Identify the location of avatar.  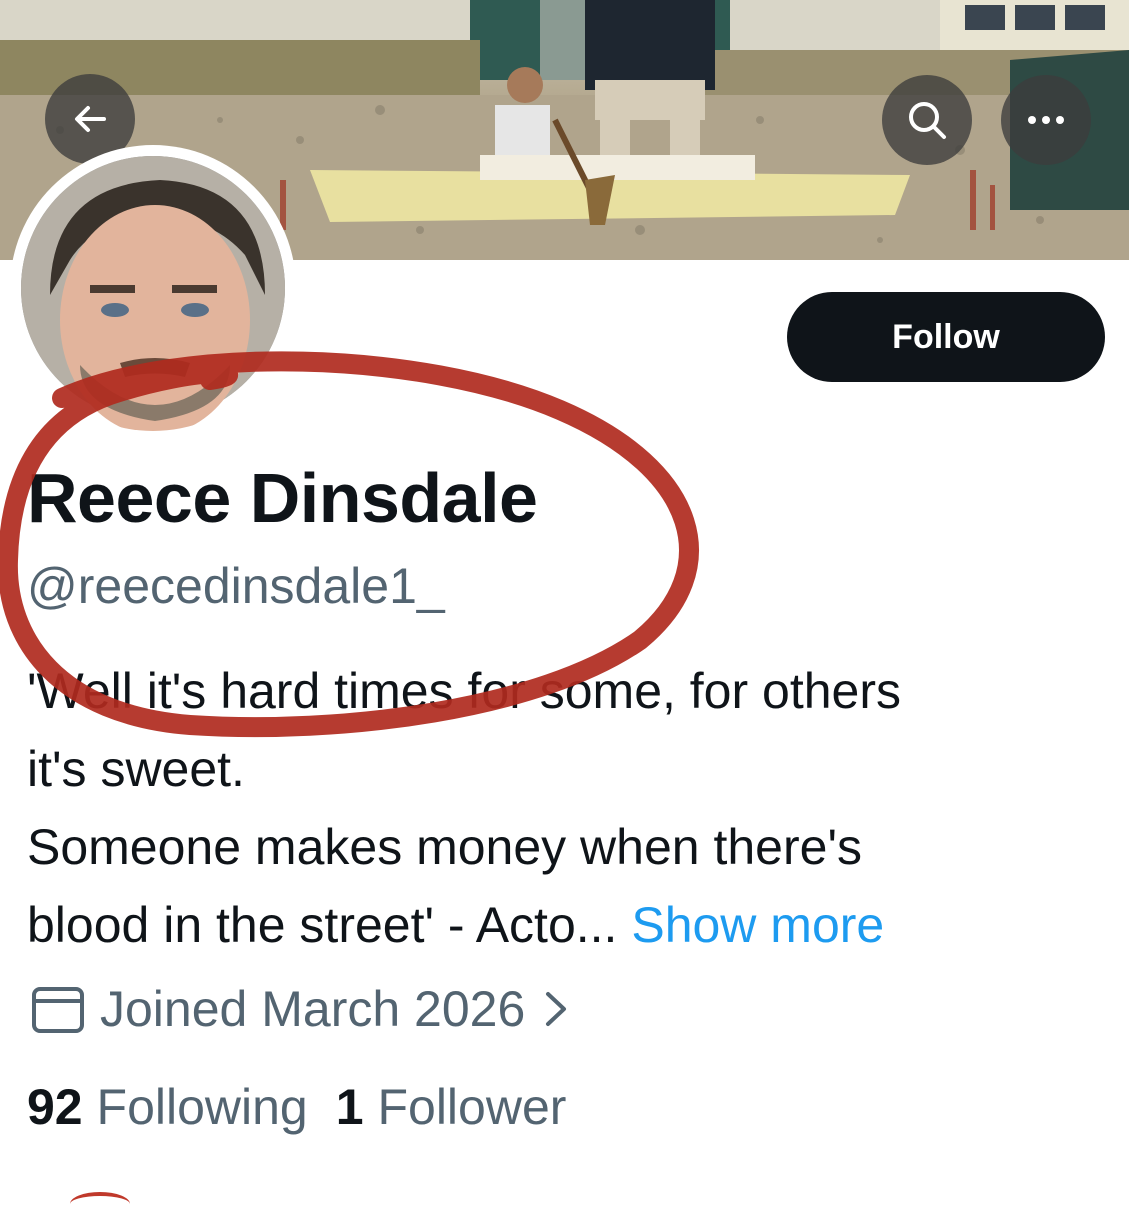
(153, 288).